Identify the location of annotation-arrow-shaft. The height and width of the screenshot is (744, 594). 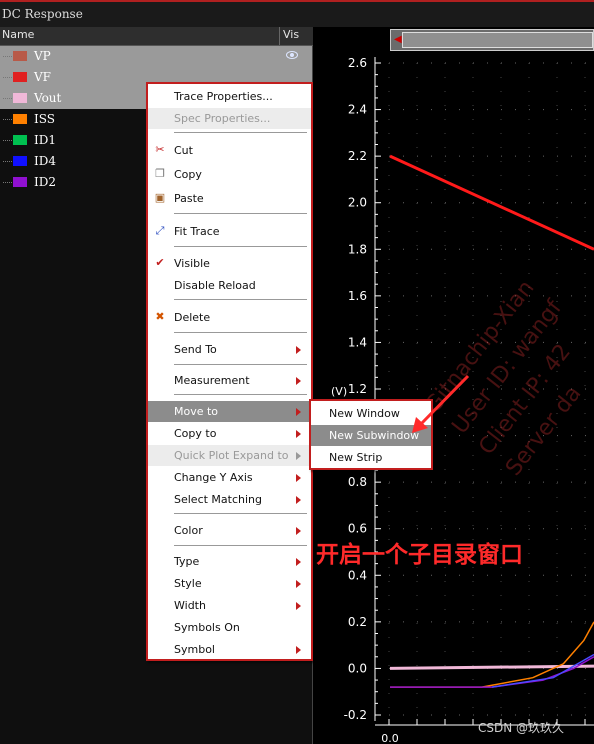
(444, 400).